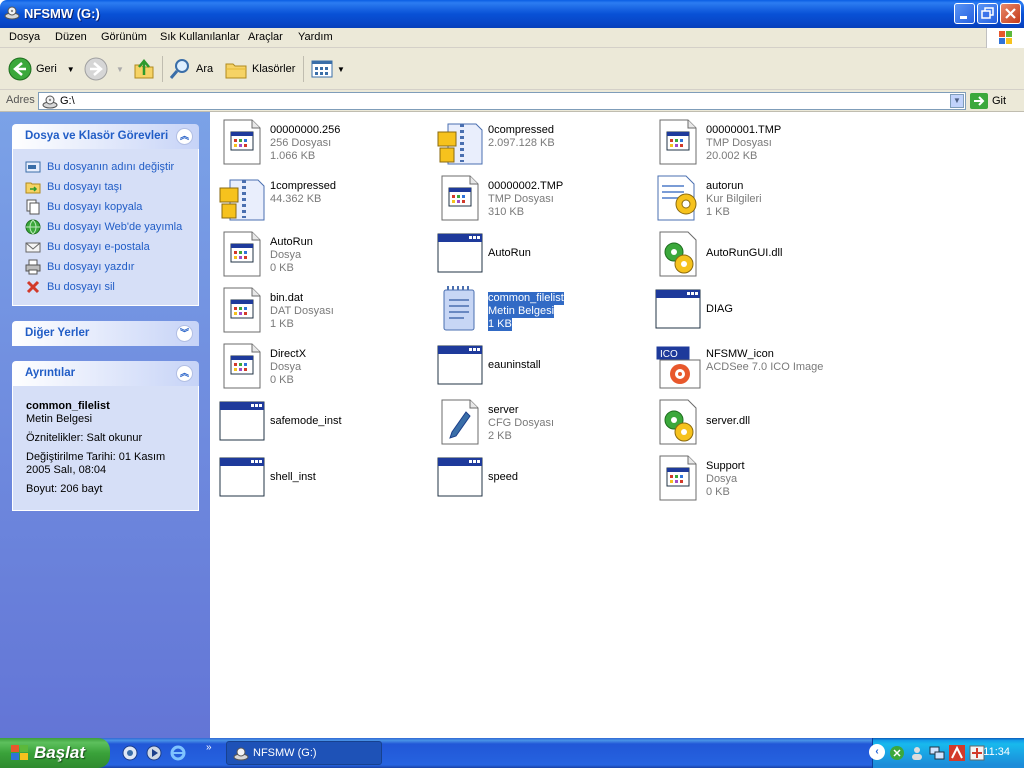 The height and width of the screenshot is (768, 1024). What do you see at coordinates (897, 753) in the screenshot?
I see `sync-icon` at bounding box center [897, 753].